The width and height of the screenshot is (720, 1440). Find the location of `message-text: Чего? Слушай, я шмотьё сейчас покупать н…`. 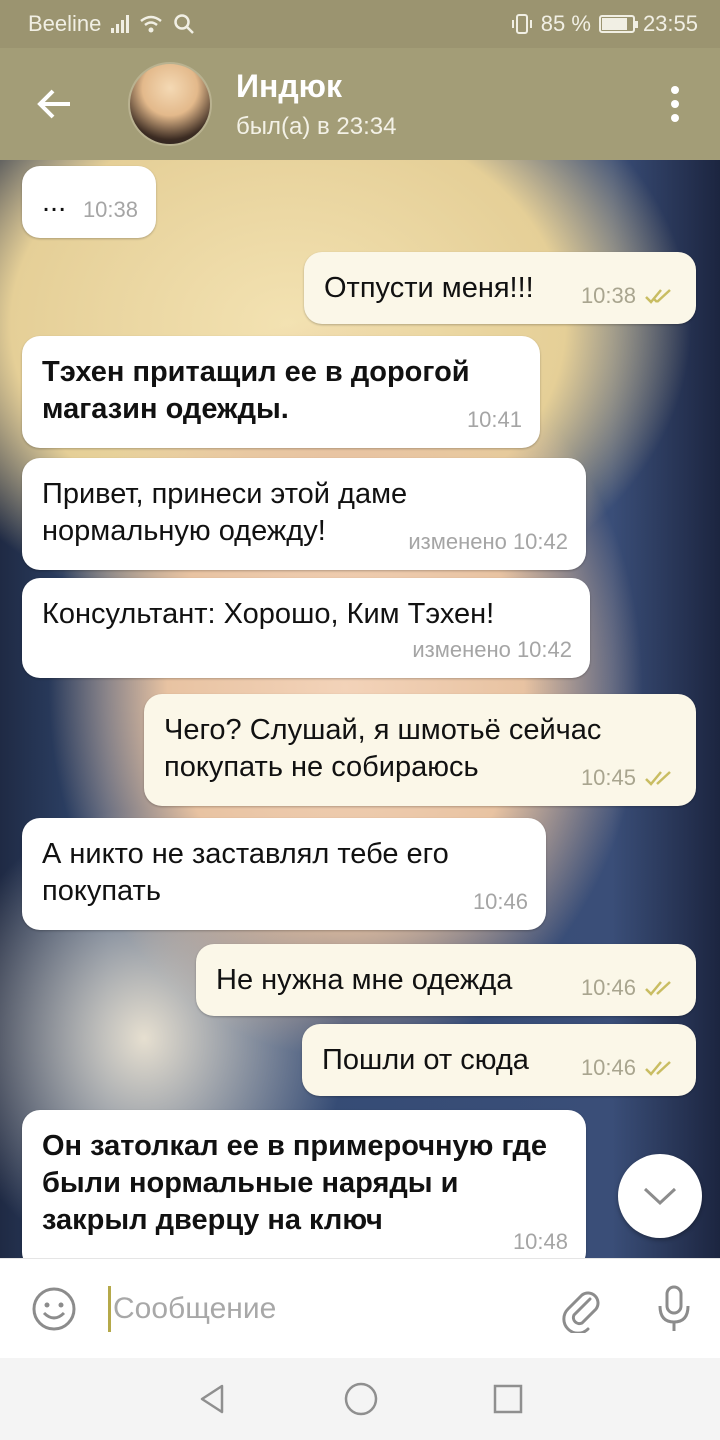

message-text: Чего? Слушай, я шмотьё сейчас покупать н… is located at coordinates (383, 748).